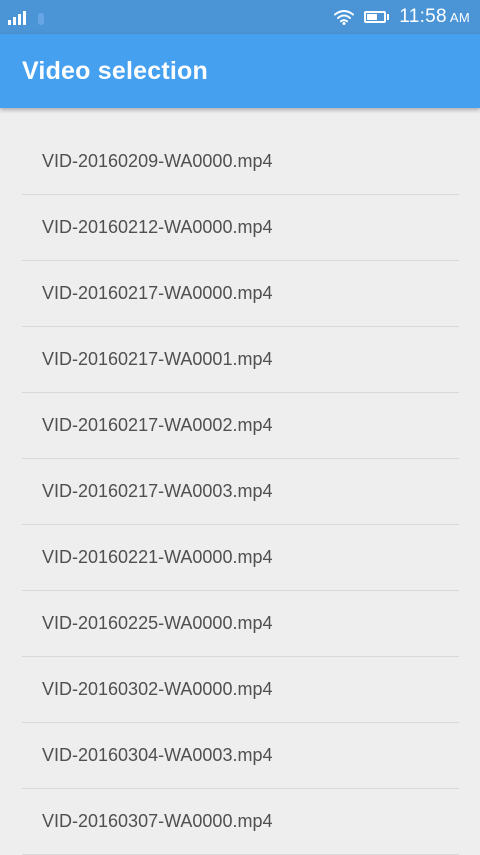 The width and height of the screenshot is (480, 855). I want to click on video-list-item: VID-20160302-WA0000.mp4, so click(240, 690).